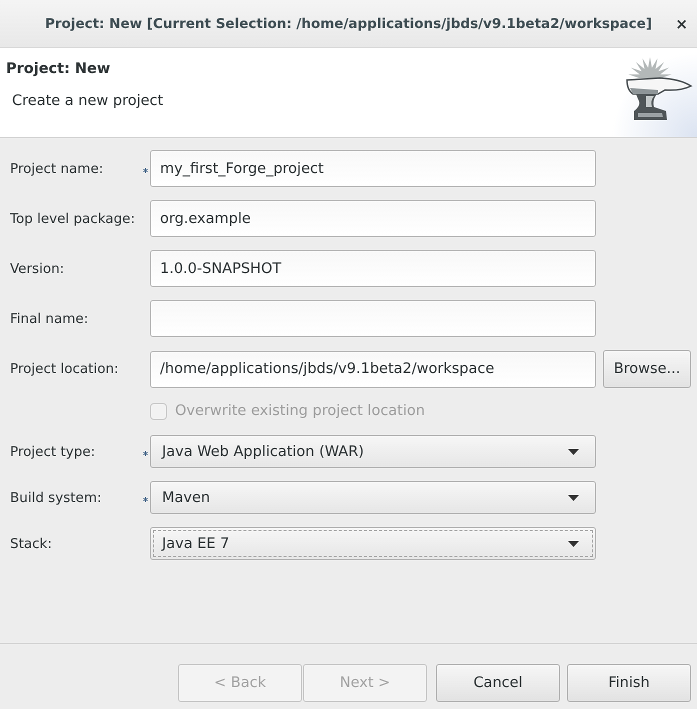 This screenshot has width=697, height=709. What do you see at coordinates (373, 497) in the screenshot?
I see `dropdown: Maven` at bounding box center [373, 497].